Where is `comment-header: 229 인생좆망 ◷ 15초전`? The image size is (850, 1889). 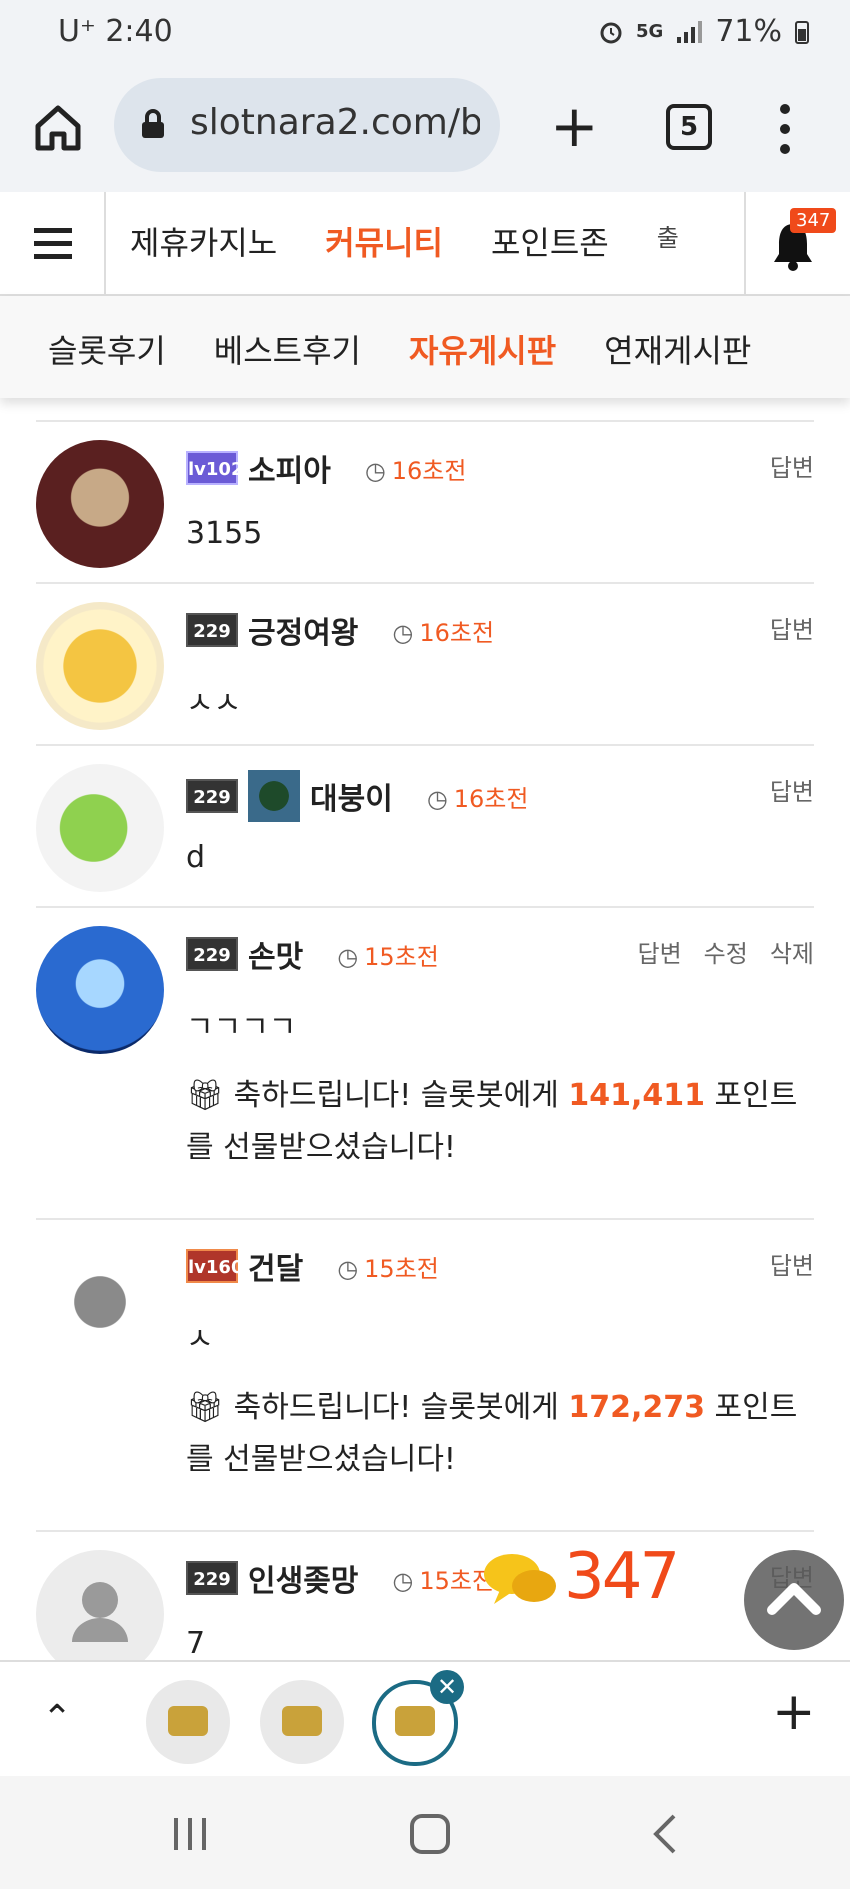
comment-header: 229 인생좆망 ◷ 15초전 is located at coordinates (340, 1578).